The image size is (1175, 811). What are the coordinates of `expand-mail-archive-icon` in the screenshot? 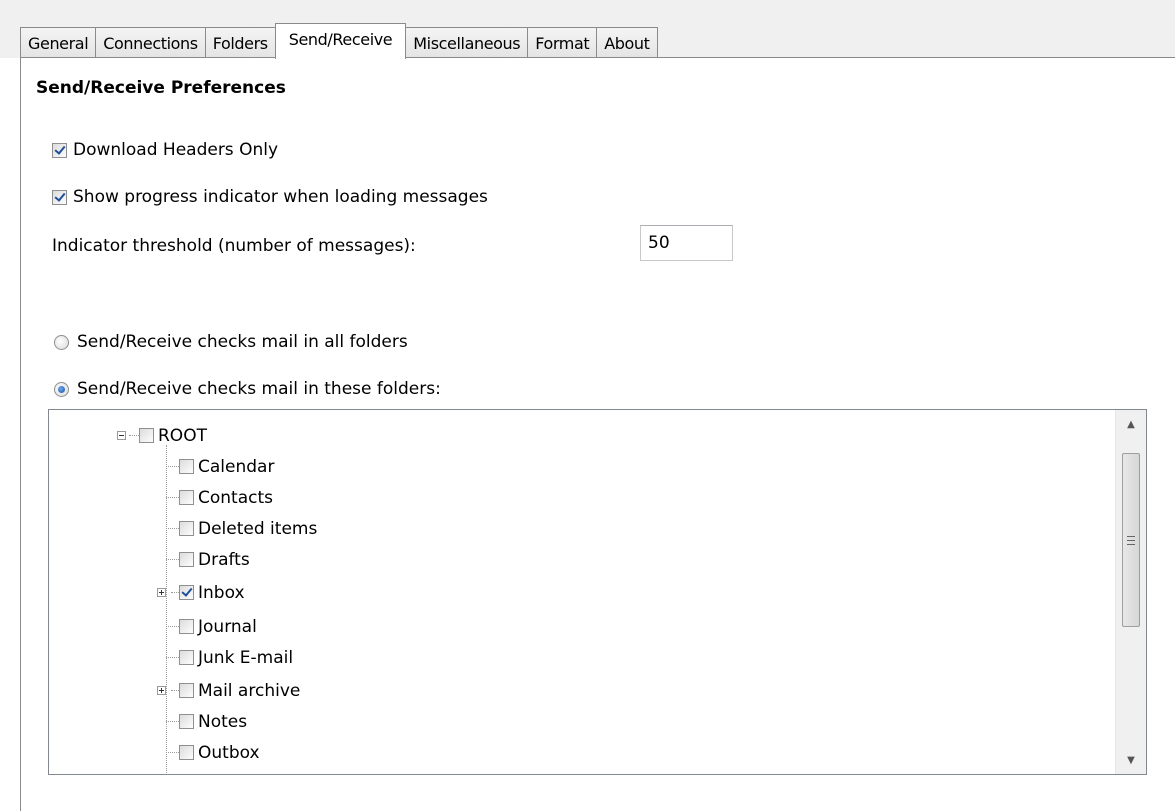 It's located at (161, 690).